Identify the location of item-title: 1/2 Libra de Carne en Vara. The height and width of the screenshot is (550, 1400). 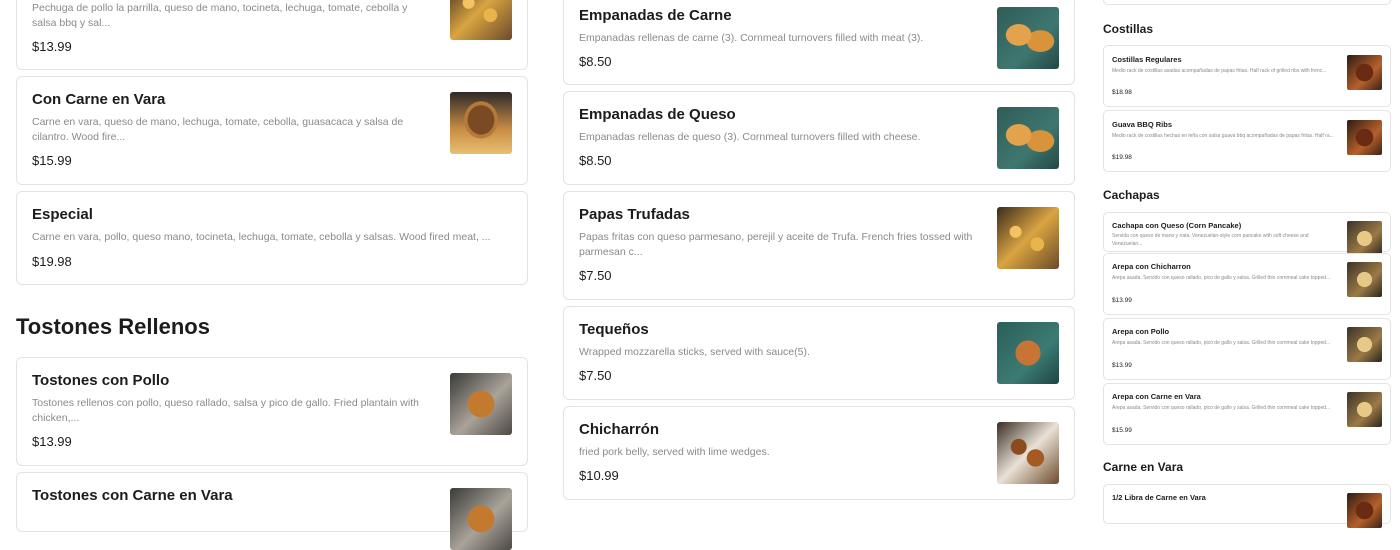
(1159, 497).